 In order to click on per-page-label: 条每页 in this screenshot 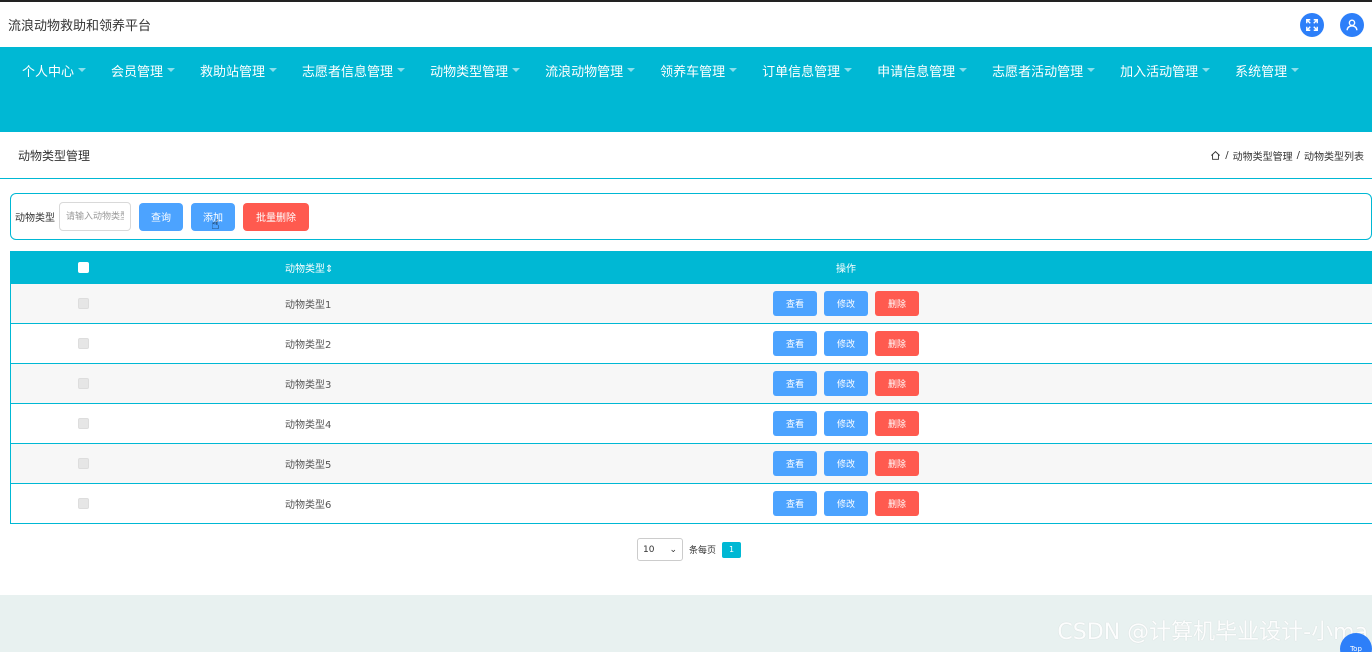, I will do `click(703, 551)`.